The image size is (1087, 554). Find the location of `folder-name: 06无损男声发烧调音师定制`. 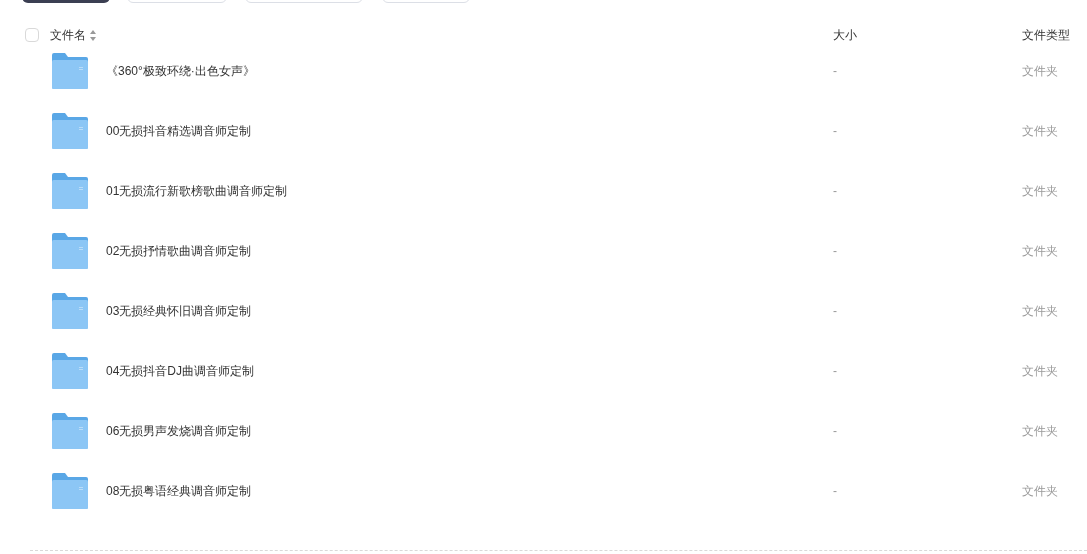

folder-name: 06无损男声发烧调音师定制 is located at coordinates (179, 431).